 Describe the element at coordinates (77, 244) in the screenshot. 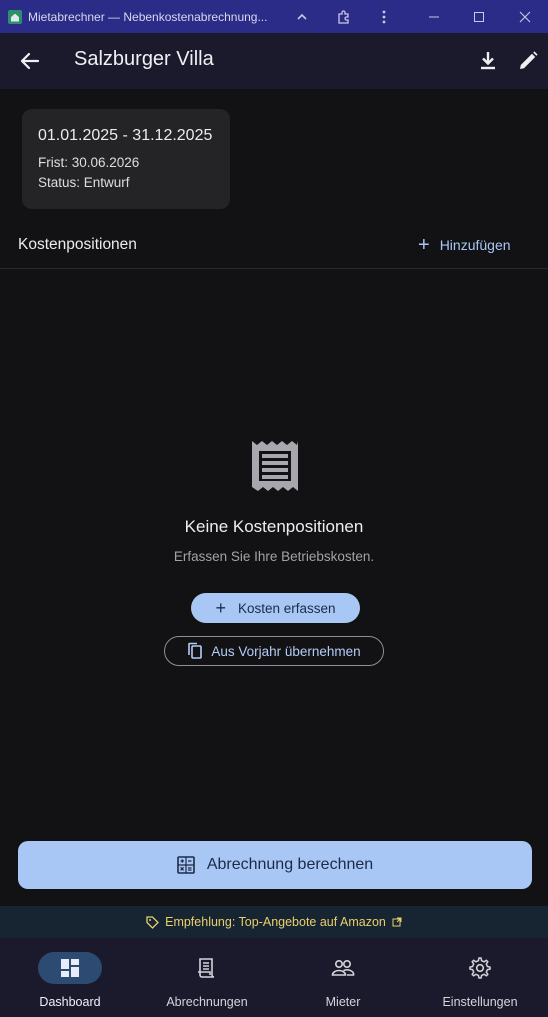

I see `costs-section-heading: Kostenpositionen` at that location.